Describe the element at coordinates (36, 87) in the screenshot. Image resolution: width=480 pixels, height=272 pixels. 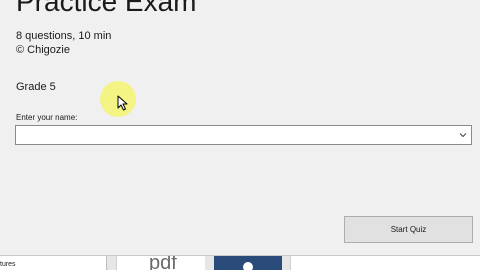
I see `exam-grade: Grade 5` at that location.